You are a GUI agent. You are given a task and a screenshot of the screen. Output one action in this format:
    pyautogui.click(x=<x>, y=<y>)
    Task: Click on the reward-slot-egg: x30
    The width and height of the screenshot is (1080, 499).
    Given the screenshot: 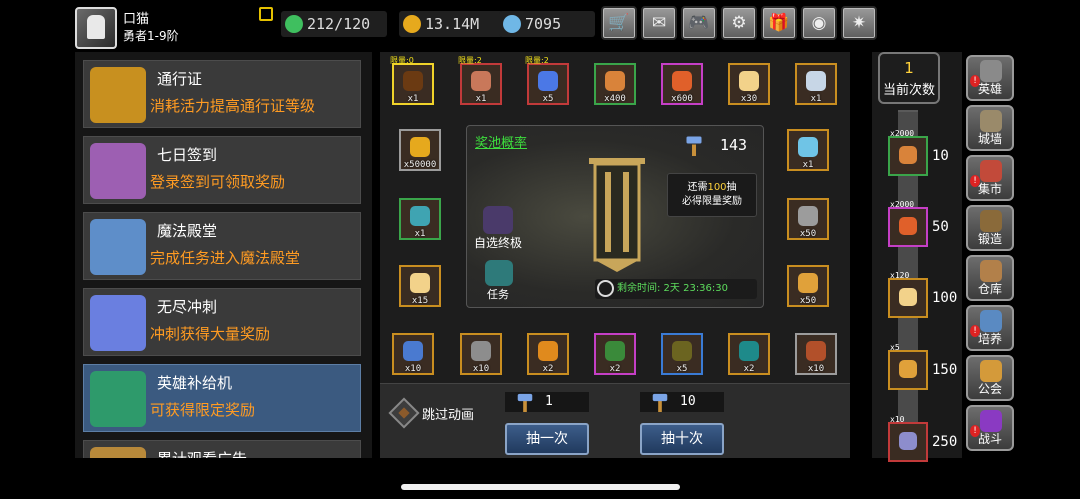 What is the action you would take?
    pyautogui.click(x=749, y=84)
    